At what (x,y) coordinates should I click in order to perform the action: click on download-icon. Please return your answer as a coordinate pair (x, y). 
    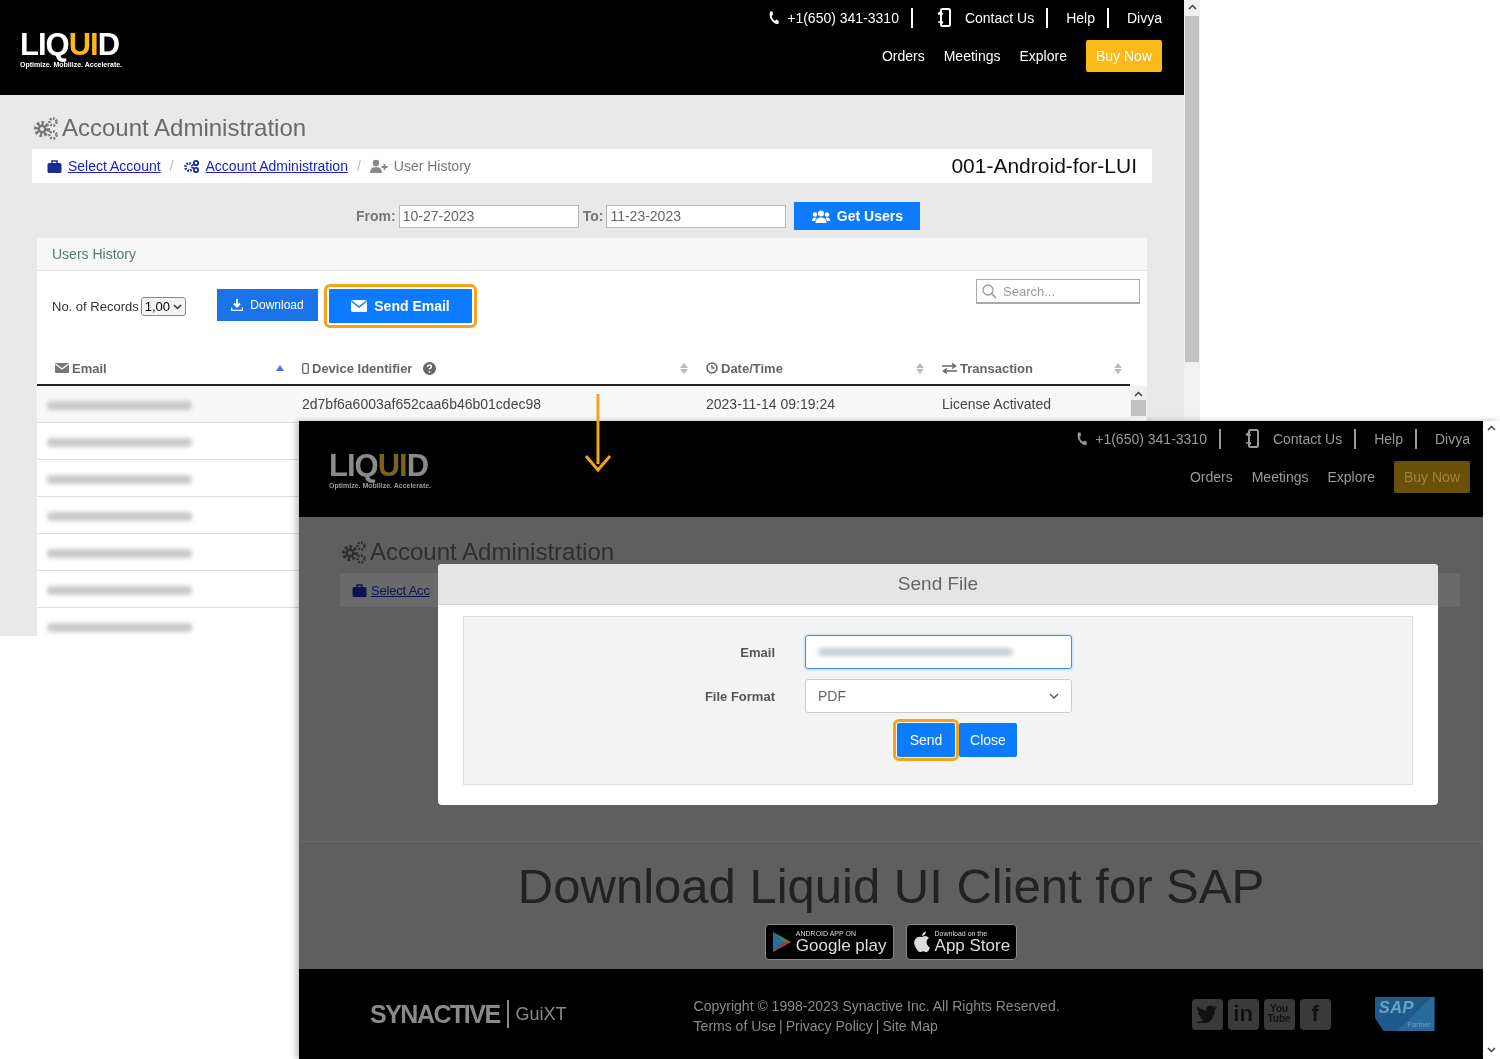
    Looking at the image, I should click on (237, 305).